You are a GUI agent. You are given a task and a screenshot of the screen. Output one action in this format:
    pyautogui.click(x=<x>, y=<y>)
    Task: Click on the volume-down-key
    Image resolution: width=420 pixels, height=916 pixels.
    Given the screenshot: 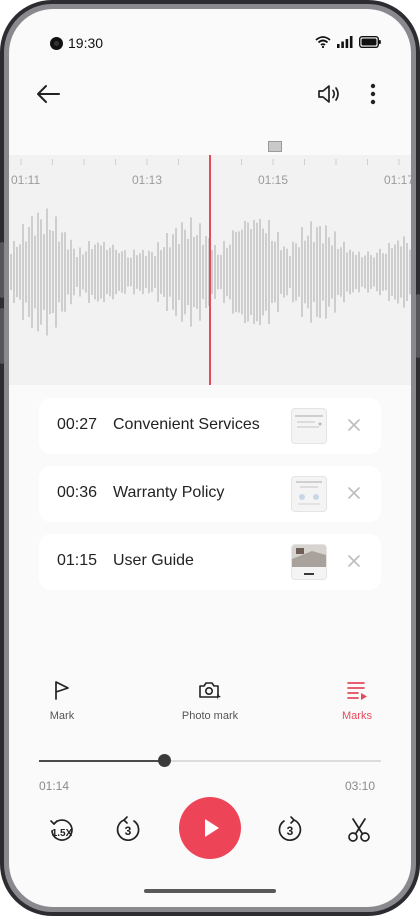 What is the action you would take?
    pyautogui.click(x=2, y=336)
    